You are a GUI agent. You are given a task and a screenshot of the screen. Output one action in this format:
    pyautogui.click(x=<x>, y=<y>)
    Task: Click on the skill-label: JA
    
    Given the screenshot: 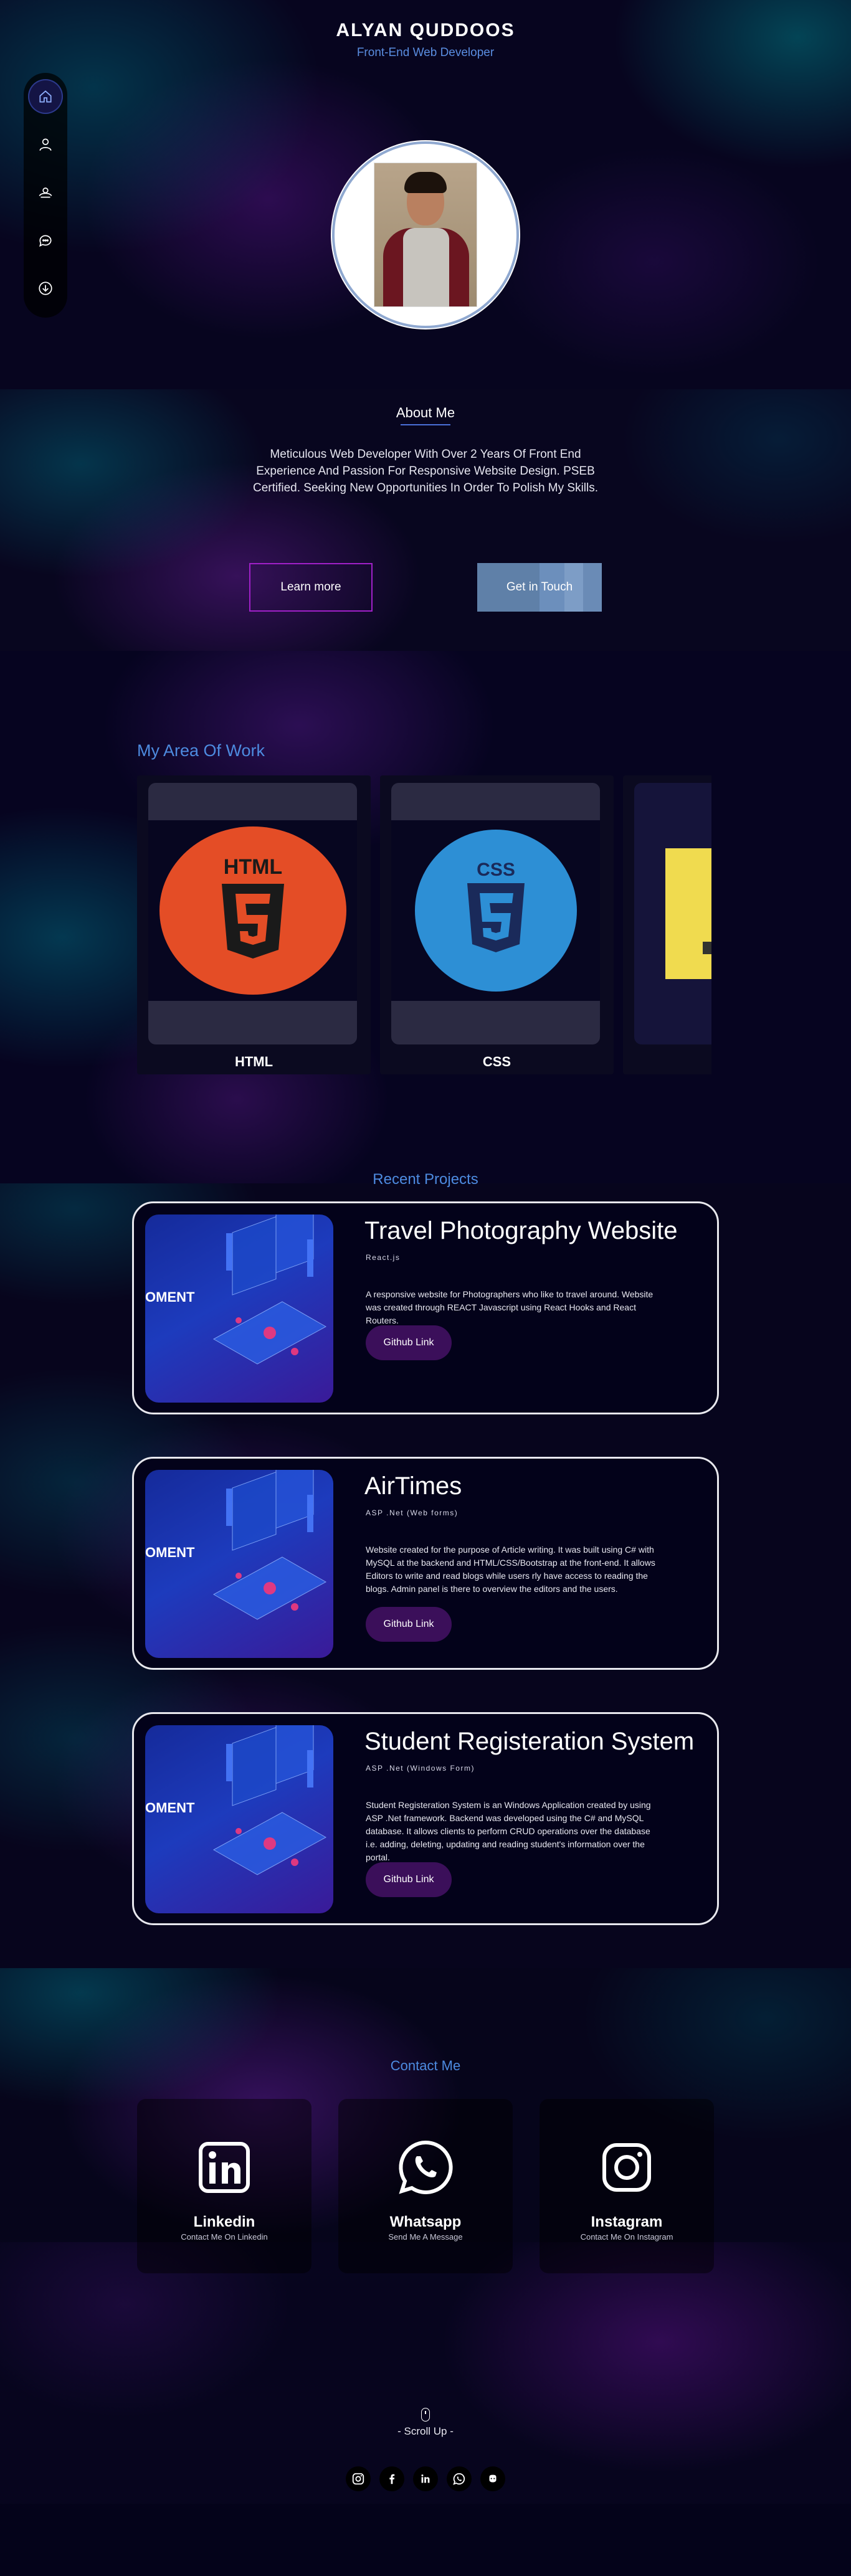 What is the action you would take?
    pyautogui.click(x=667, y=1062)
    